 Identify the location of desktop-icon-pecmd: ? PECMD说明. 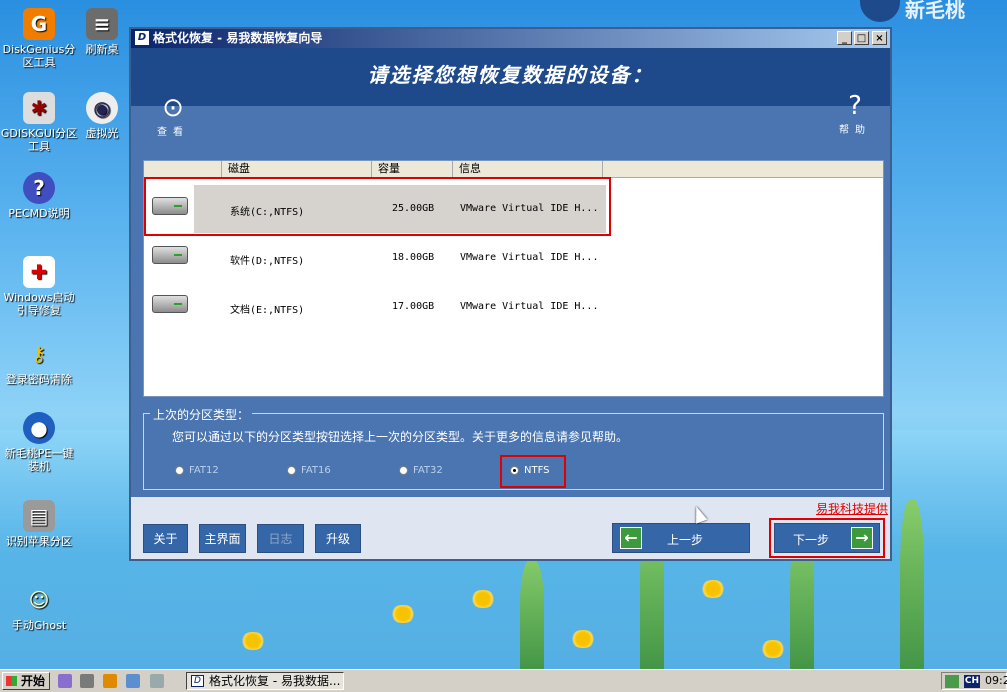
(39, 196).